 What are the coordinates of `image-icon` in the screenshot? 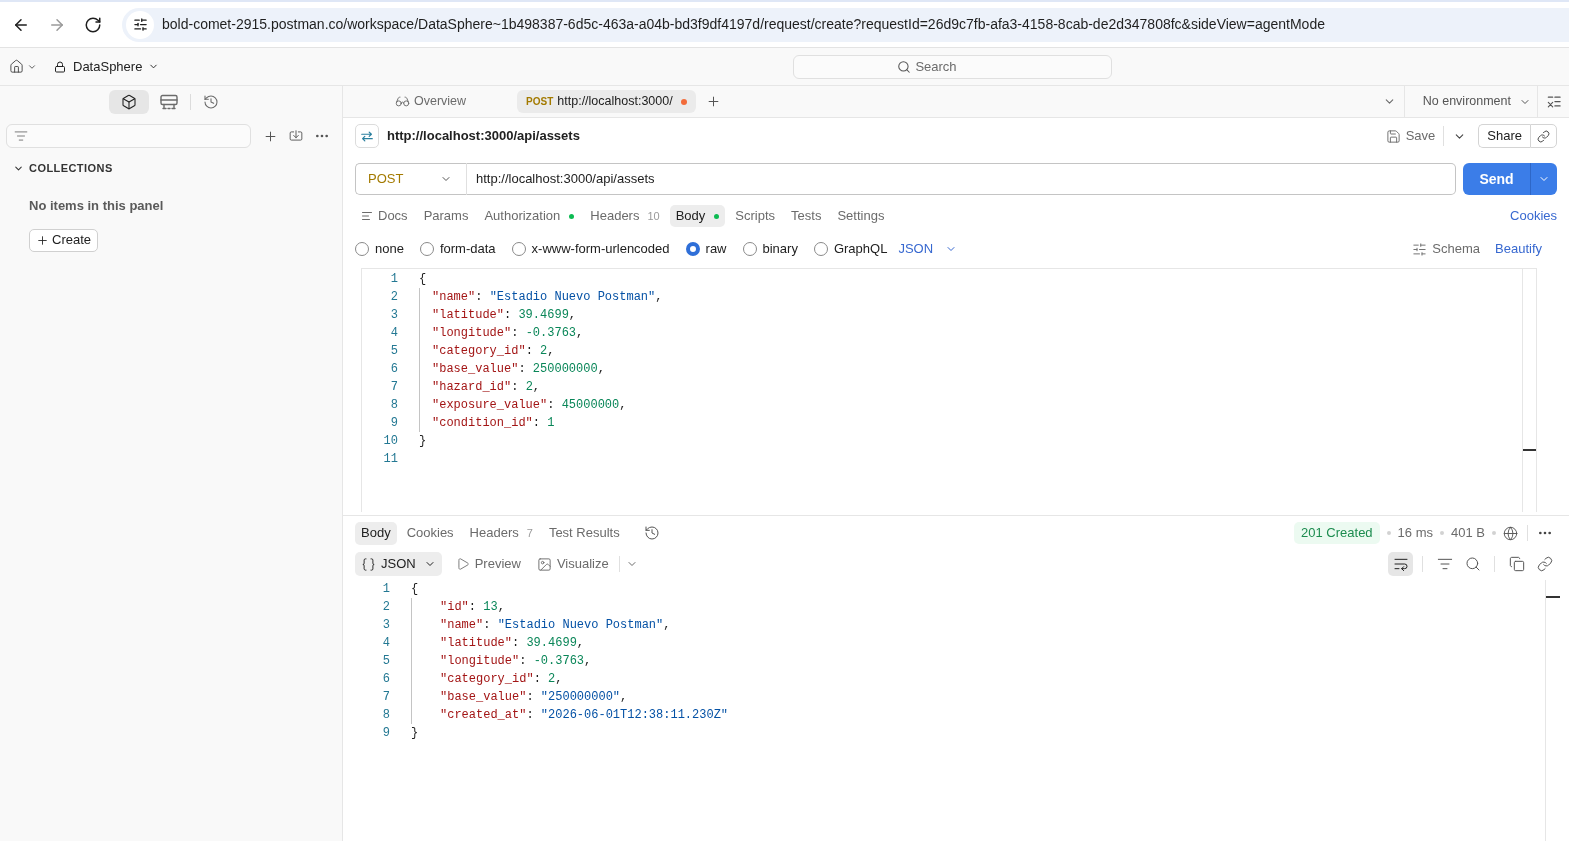 It's located at (544, 564).